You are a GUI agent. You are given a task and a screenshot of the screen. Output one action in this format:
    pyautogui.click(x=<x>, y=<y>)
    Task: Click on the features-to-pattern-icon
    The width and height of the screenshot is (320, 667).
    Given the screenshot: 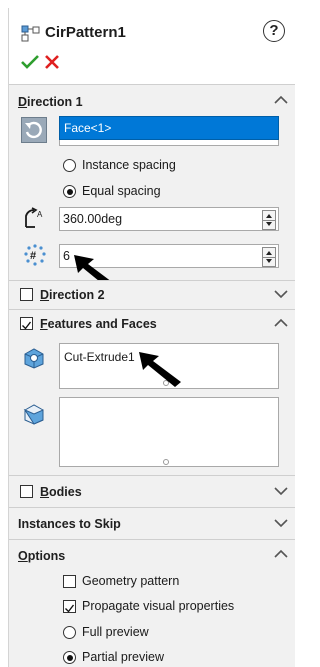 What is the action you would take?
    pyautogui.click(x=34, y=358)
    